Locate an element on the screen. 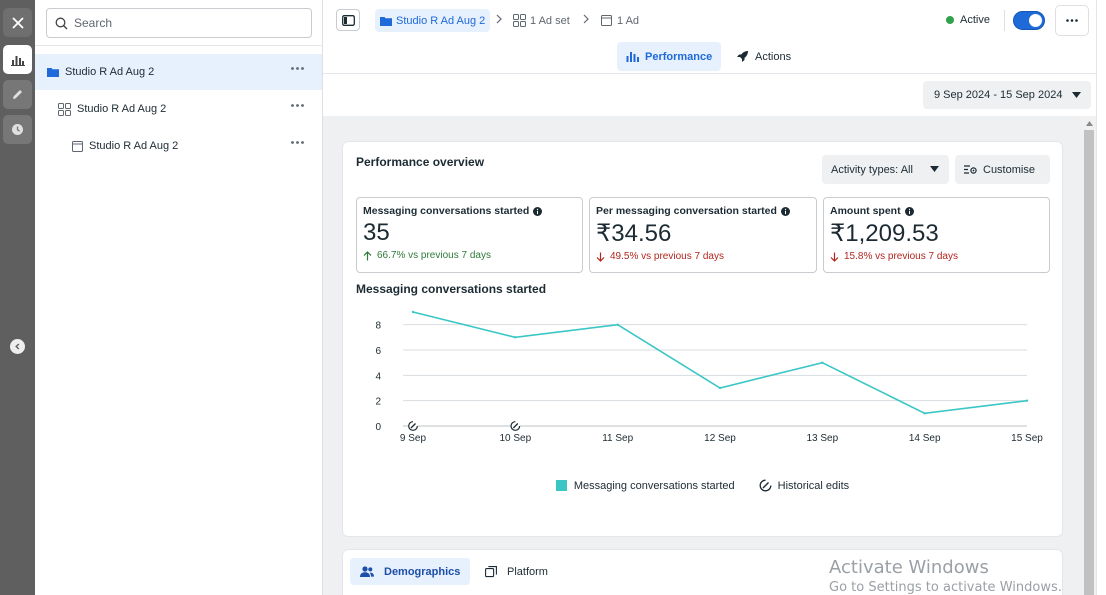 This screenshot has height=595, width=1106. metric-title: Messaging conversations started is located at coordinates (446, 211).